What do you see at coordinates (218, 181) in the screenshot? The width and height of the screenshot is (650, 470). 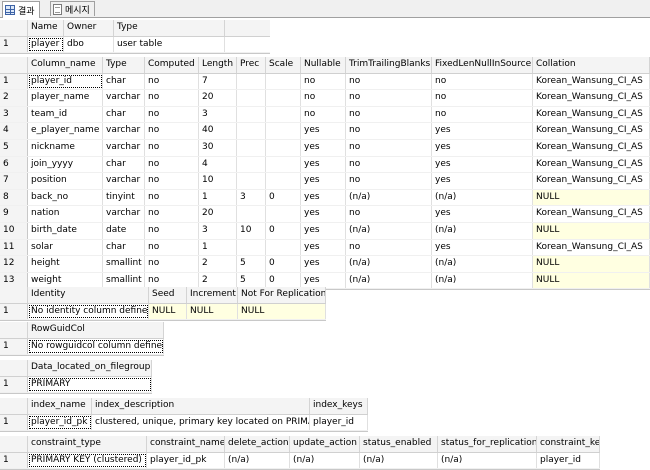 I see `grid-cell: 10` at bounding box center [218, 181].